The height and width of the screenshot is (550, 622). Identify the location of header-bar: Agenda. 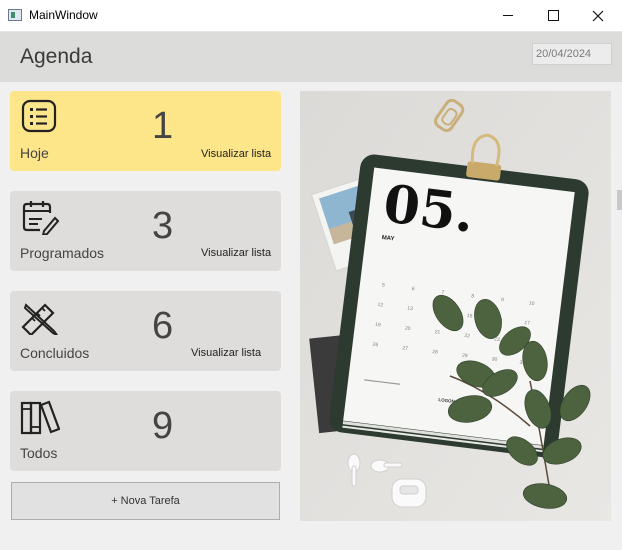
(311, 57).